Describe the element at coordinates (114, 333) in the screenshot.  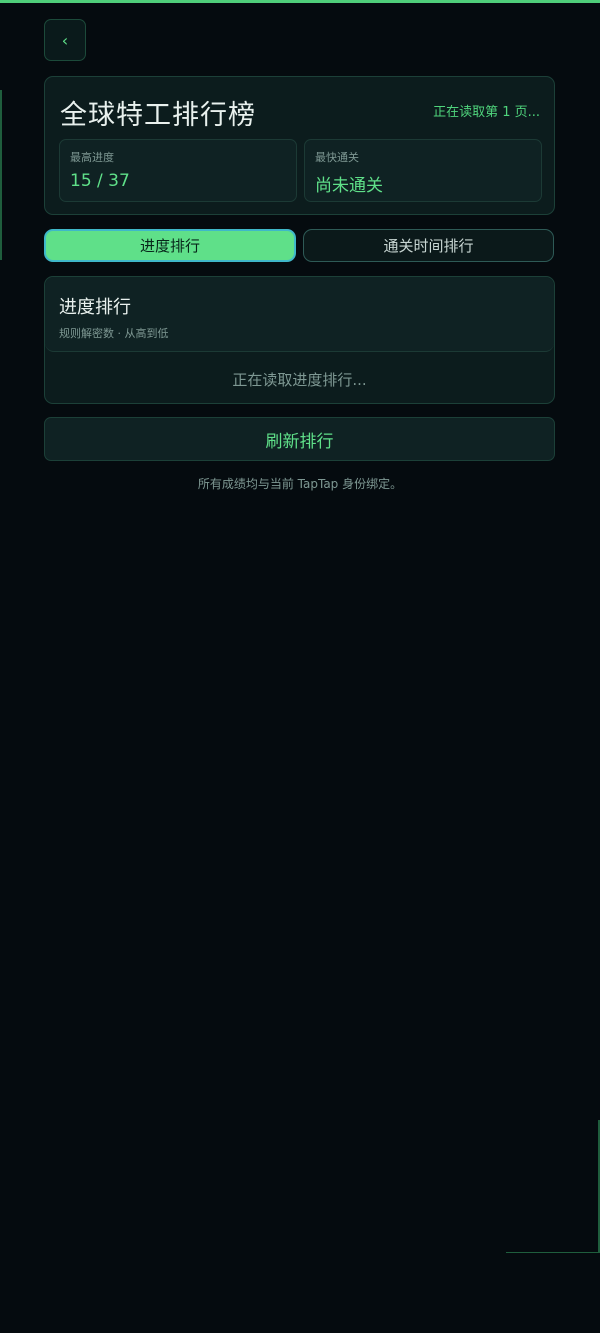
I see `ranking-subtitle: 规则解密数 · 从高到低` at that location.